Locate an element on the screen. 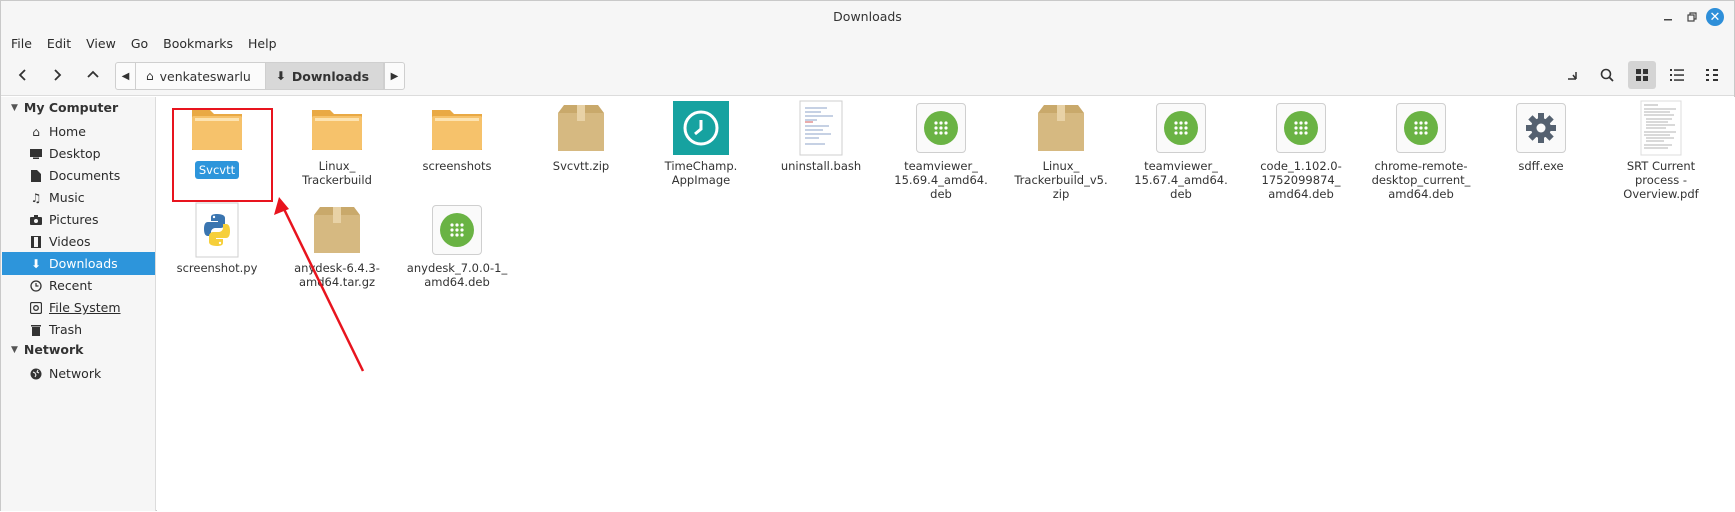 Image resolution: width=1735 pixels, height=512 pixels. menu-edit: Edit is located at coordinates (59, 43).